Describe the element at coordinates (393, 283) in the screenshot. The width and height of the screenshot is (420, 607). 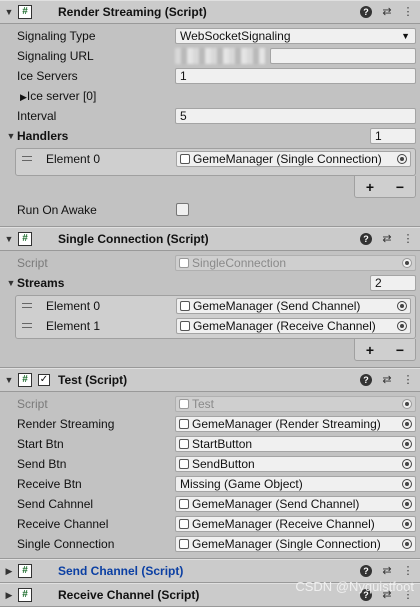
I see `streams-size-input: 2` at that location.